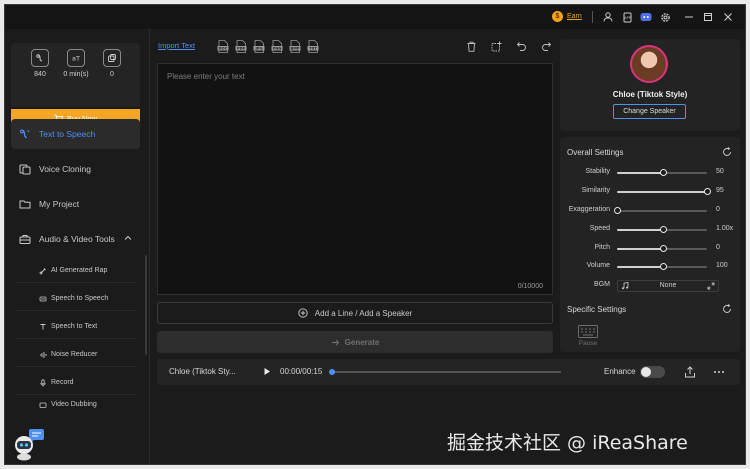 This screenshot has width=750, height=469. I want to click on characters-value: 840, so click(40, 74).